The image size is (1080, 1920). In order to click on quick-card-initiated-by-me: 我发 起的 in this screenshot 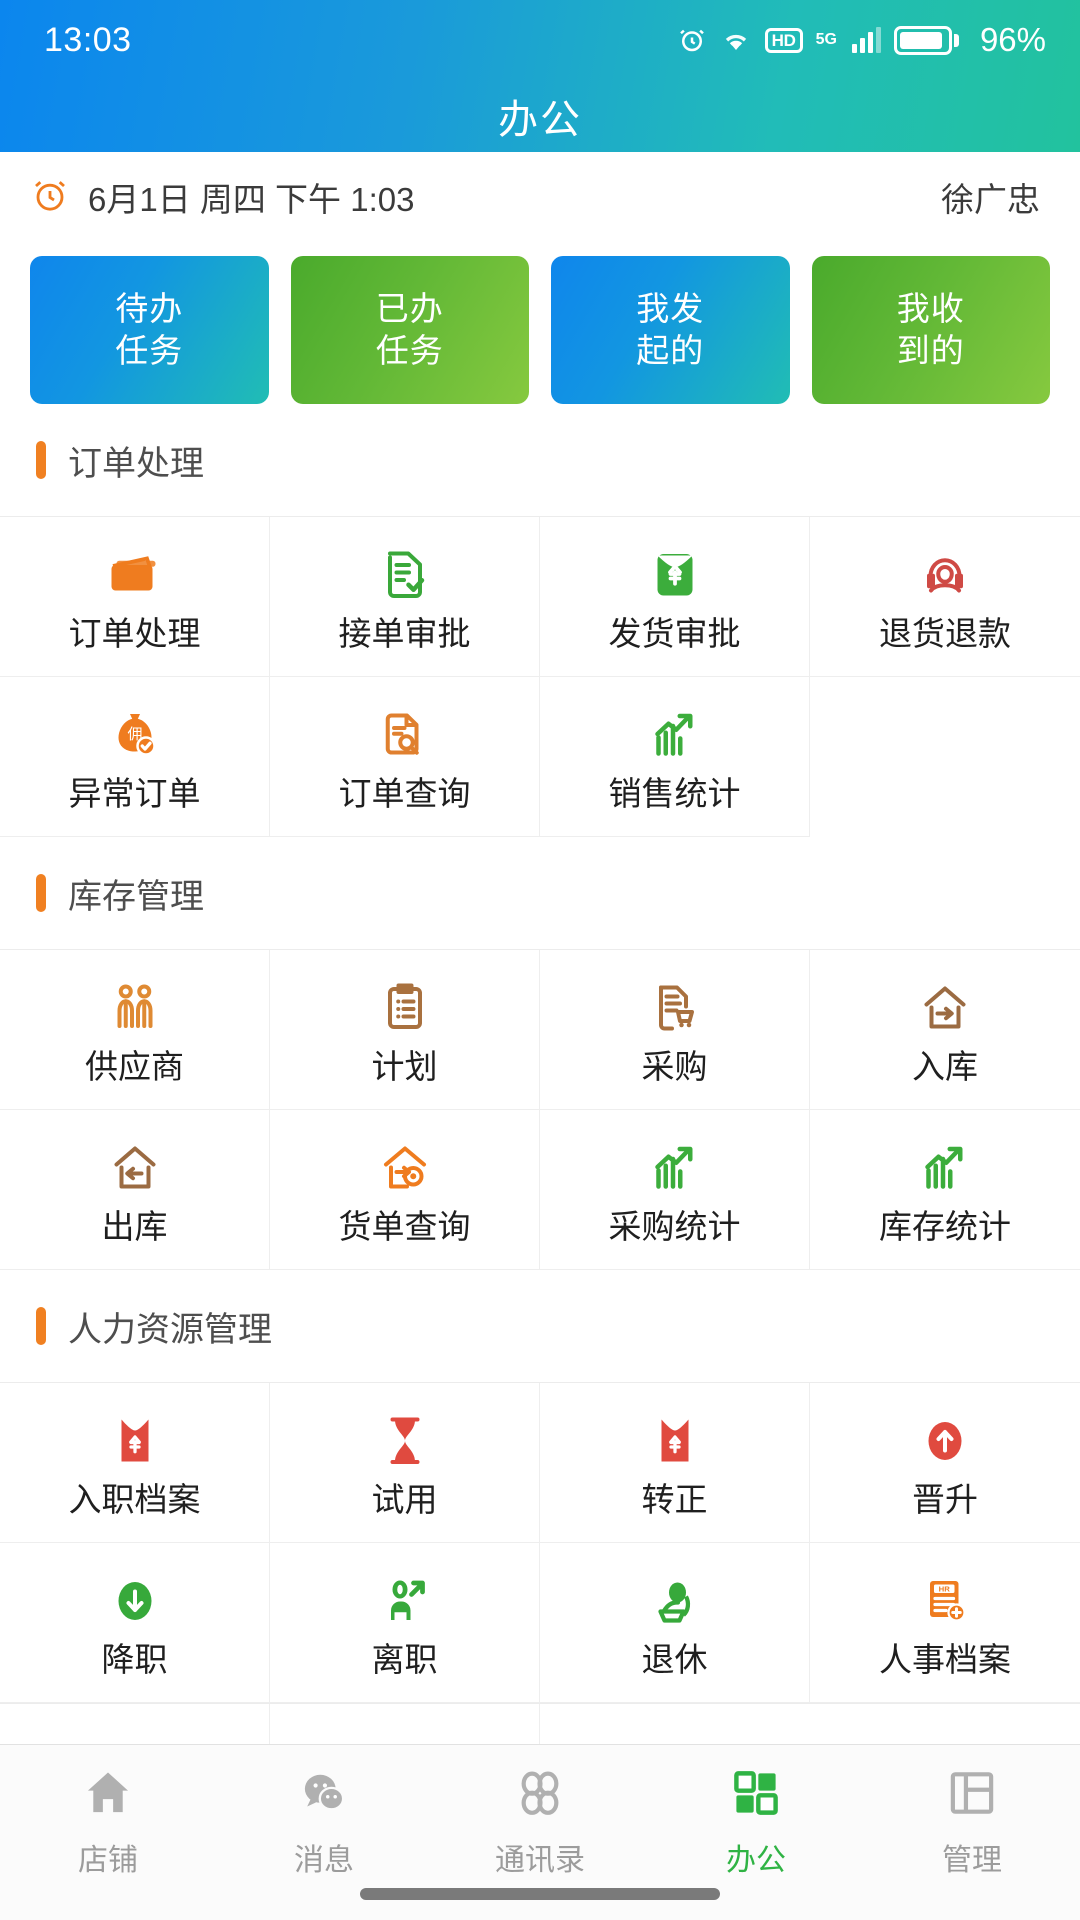, I will do `click(670, 330)`.